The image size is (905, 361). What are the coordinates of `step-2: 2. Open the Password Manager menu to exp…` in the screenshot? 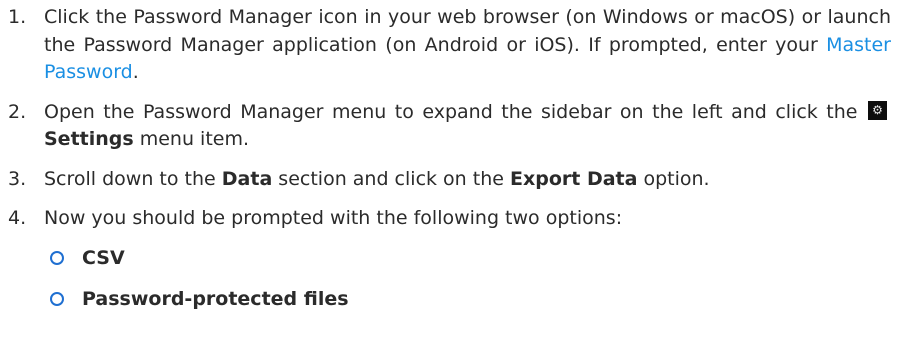 It's located at (449, 126).